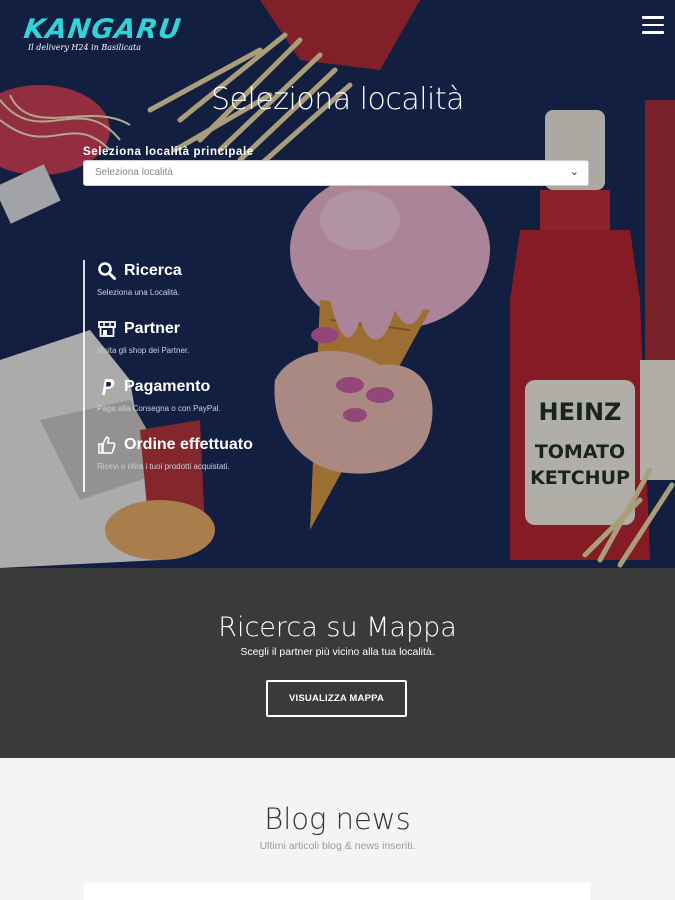  I want to click on paypal-icon, so click(108, 387).